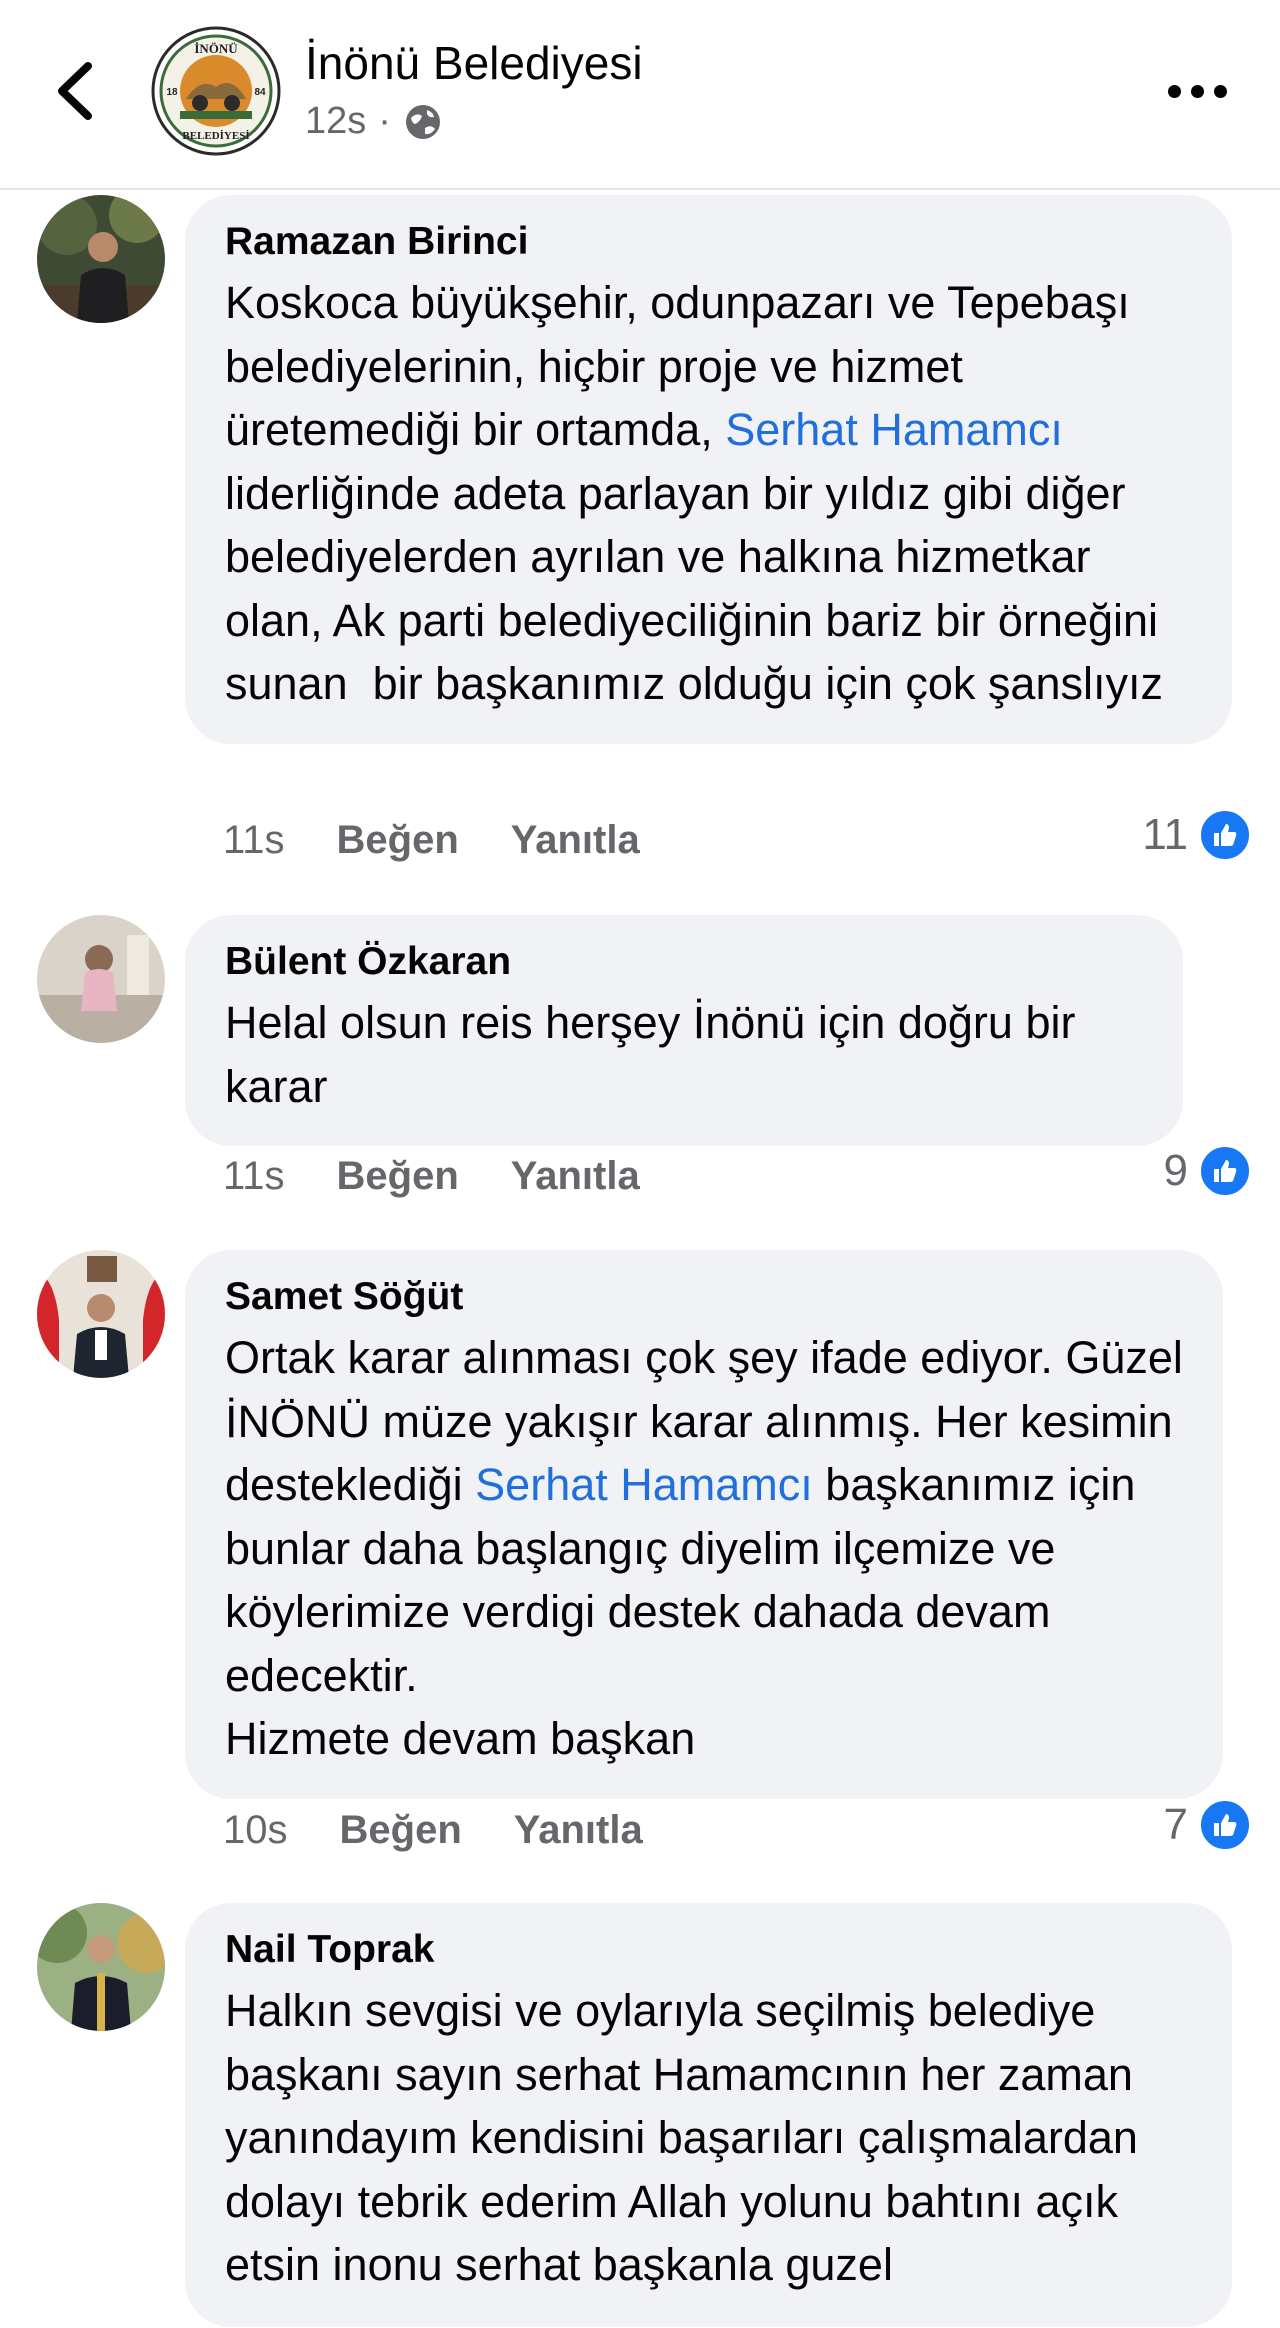  What do you see at coordinates (708, 242) in the screenshot?
I see `comment-author: Ramazan Birinci` at bounding box center [708, 242].